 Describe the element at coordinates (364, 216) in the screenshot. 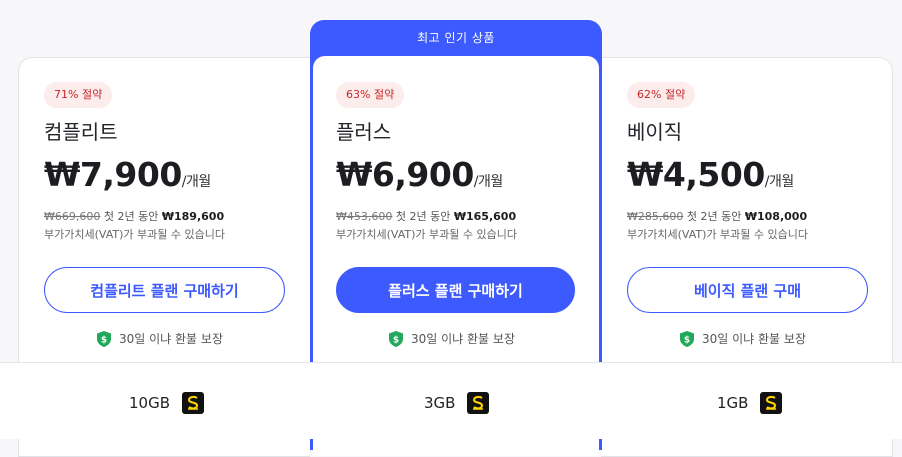

I see `original-price: ₩453,600` at that location.